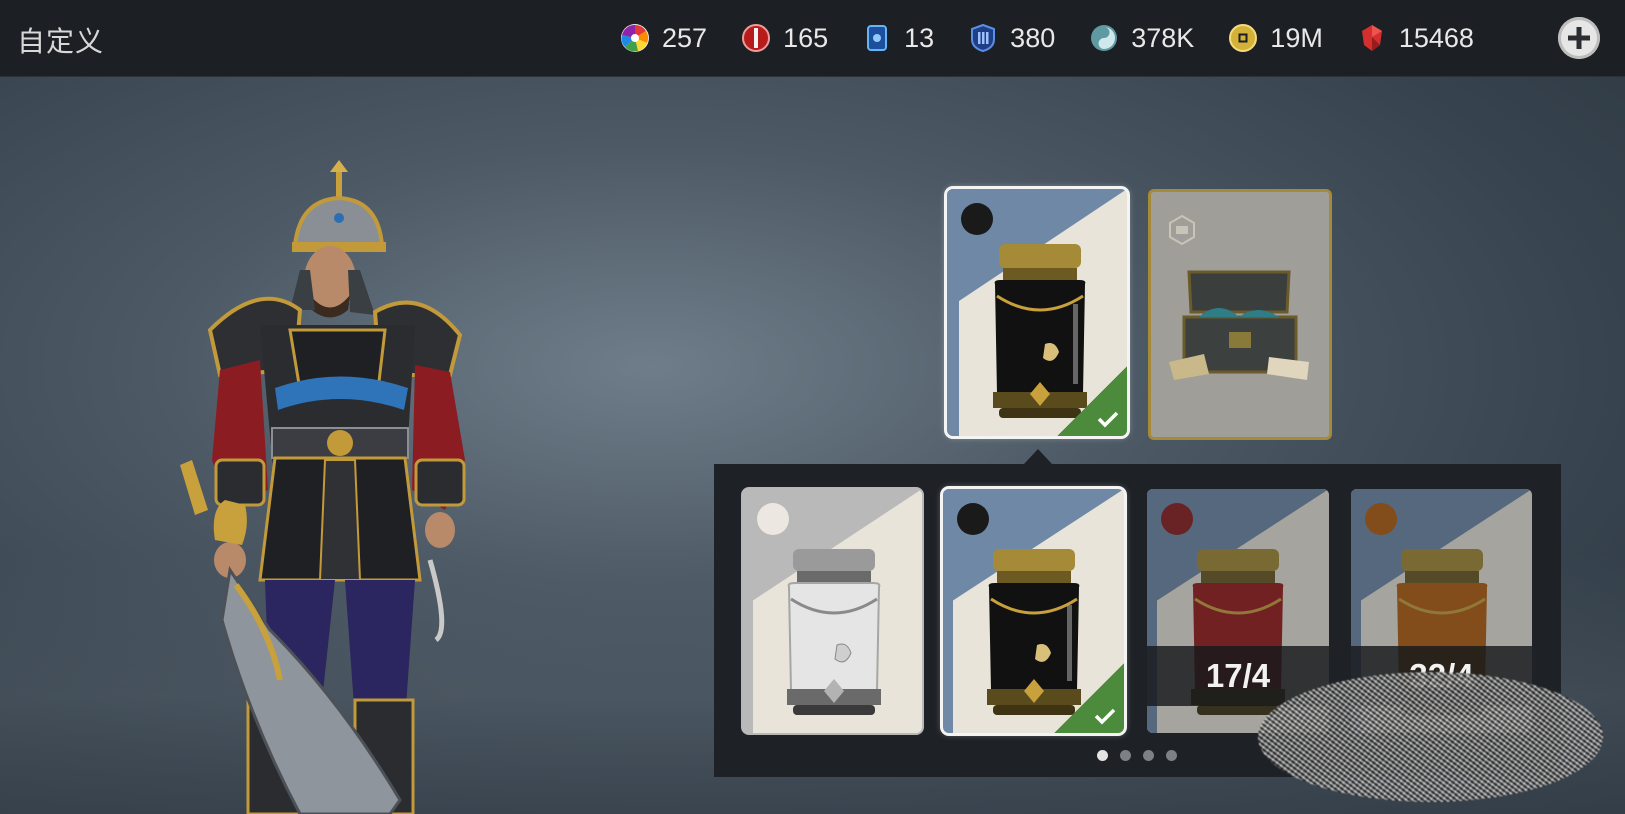 The width and height of the screenshot is (1625, 814). Describe the element at coordinates (1243, 38) in the screenshot. I see `gold-coin-icon` at that location.